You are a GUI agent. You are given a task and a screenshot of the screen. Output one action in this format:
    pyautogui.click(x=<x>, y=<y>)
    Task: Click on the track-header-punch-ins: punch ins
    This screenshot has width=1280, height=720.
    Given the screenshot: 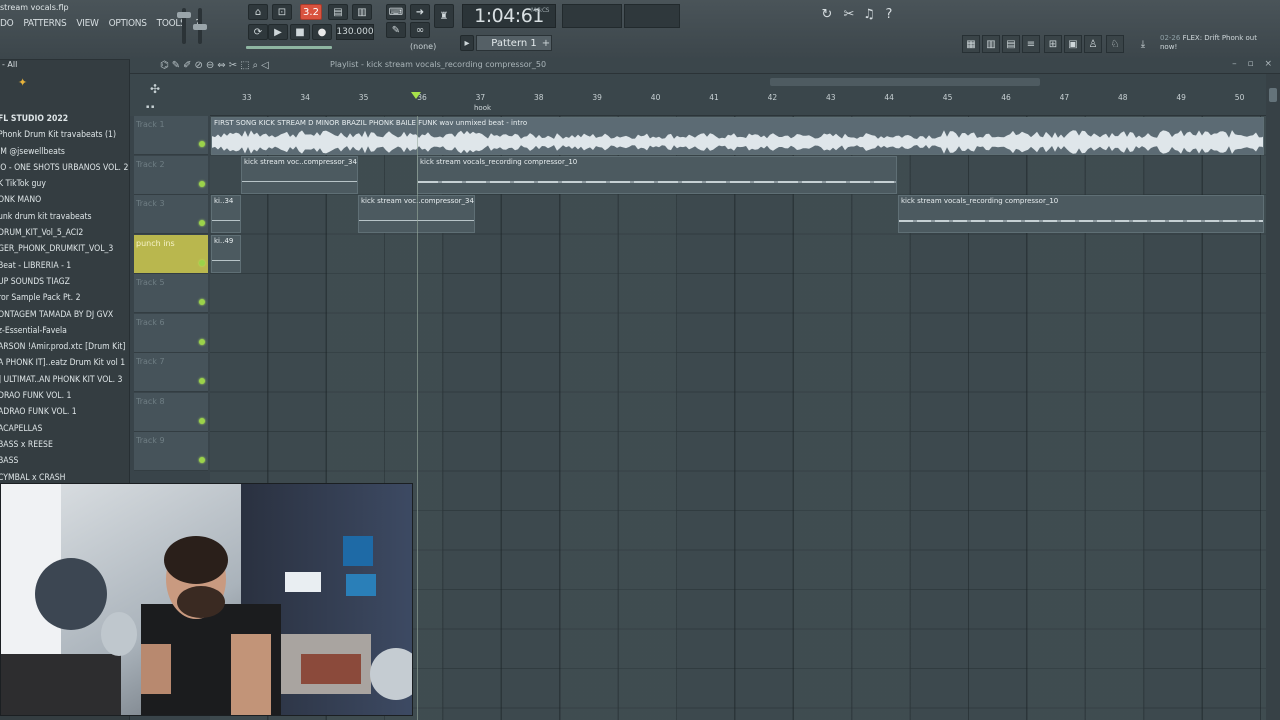 What is the action you would take?
    pyautogui.click(x=171, y=254)
    